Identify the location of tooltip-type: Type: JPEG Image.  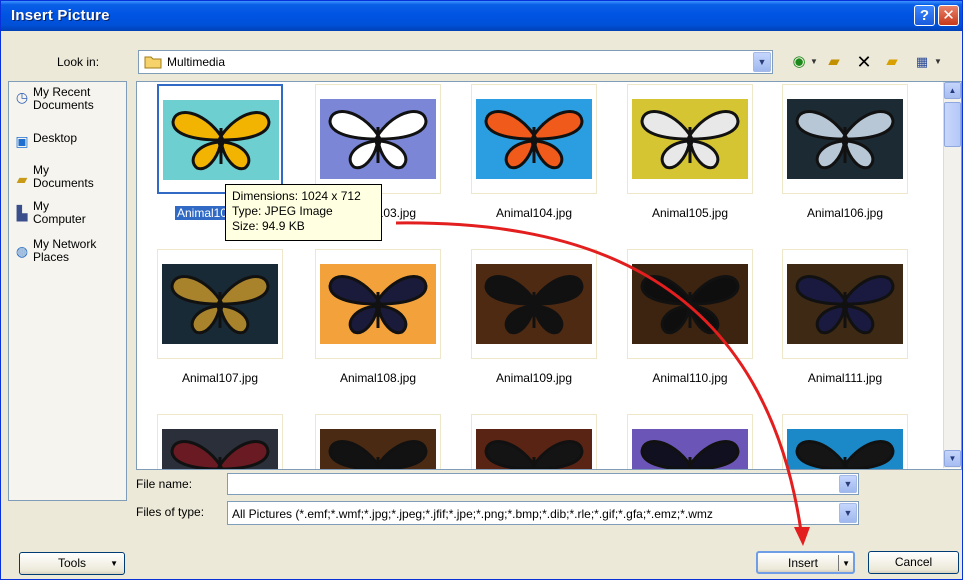
(282, 211).